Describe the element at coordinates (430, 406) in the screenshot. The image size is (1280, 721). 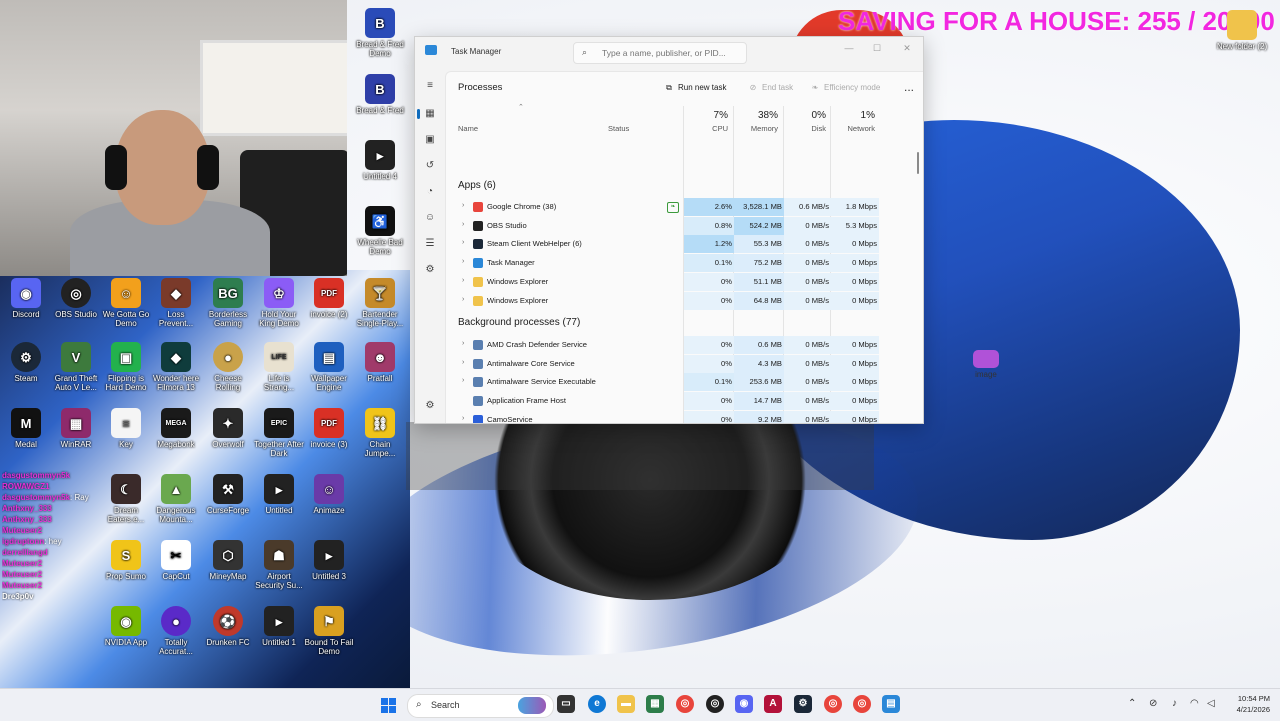
I see `settings-gear-icon: ⚙` at that location.